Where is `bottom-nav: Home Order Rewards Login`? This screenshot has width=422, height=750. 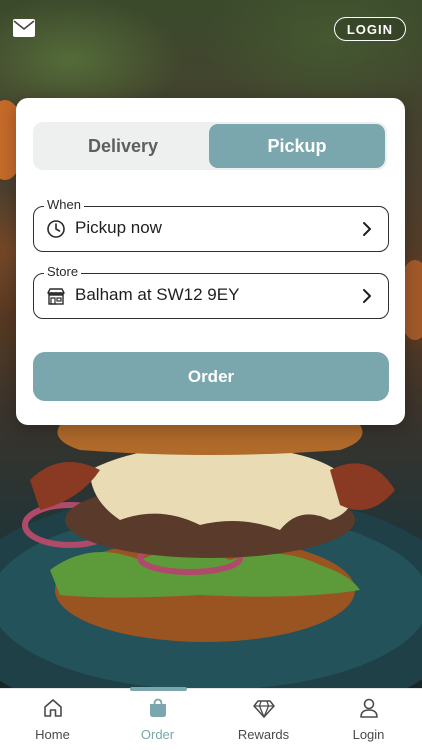
bottom-nav: Home Order Rewards Login is located at coordinates (211, 718).